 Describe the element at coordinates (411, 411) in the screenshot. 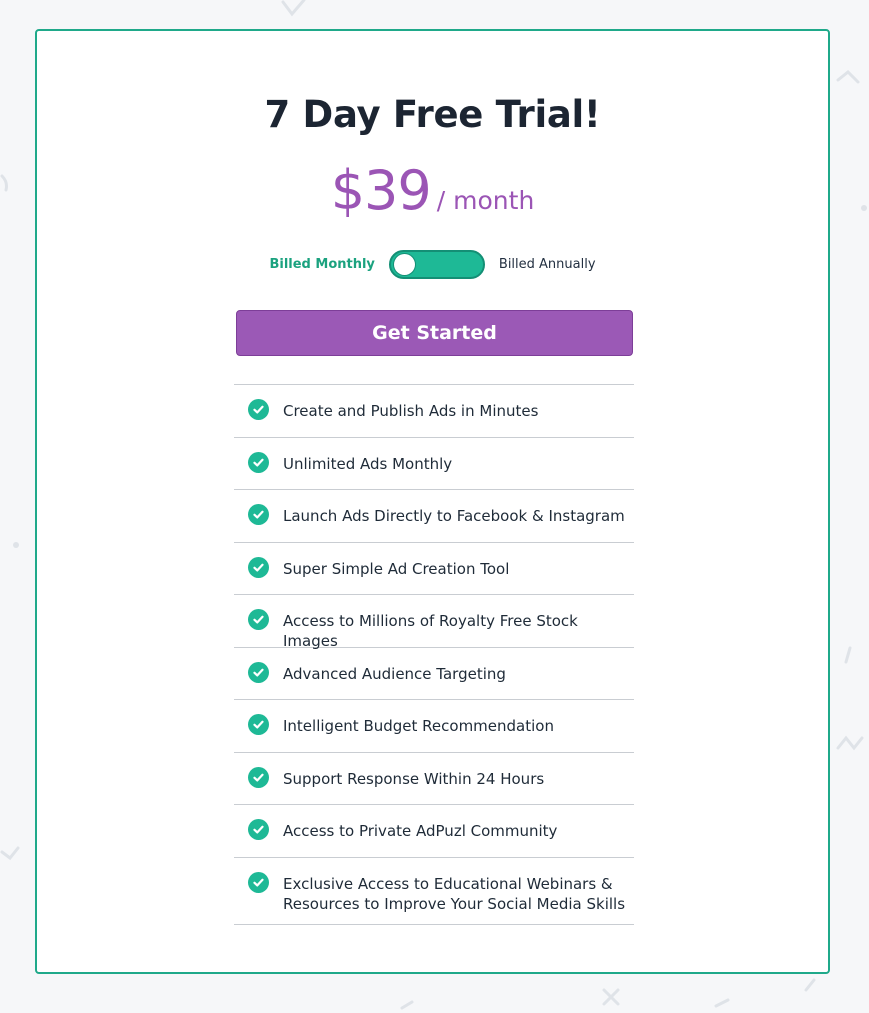

I see `feature-text: Create and Publish Ads in Minutes` at that location.